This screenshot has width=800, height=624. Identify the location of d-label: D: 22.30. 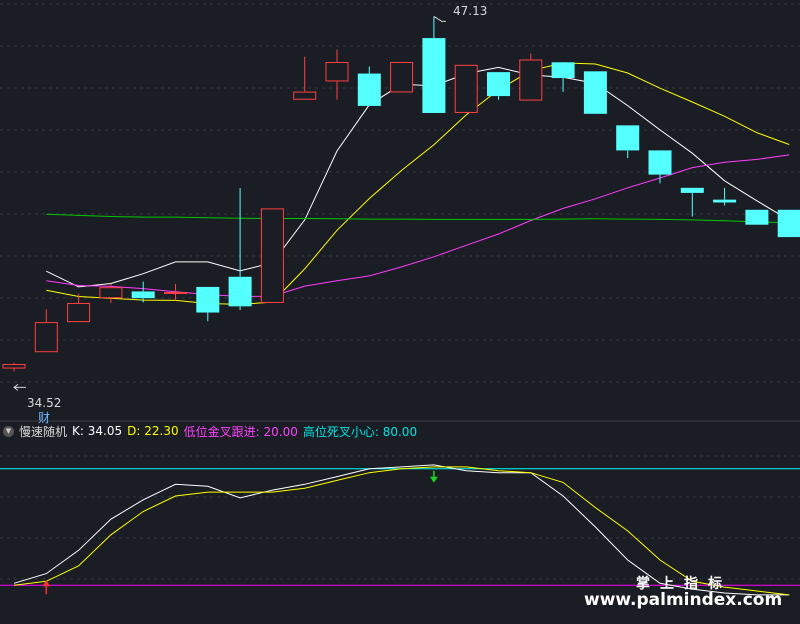
(153, 431).